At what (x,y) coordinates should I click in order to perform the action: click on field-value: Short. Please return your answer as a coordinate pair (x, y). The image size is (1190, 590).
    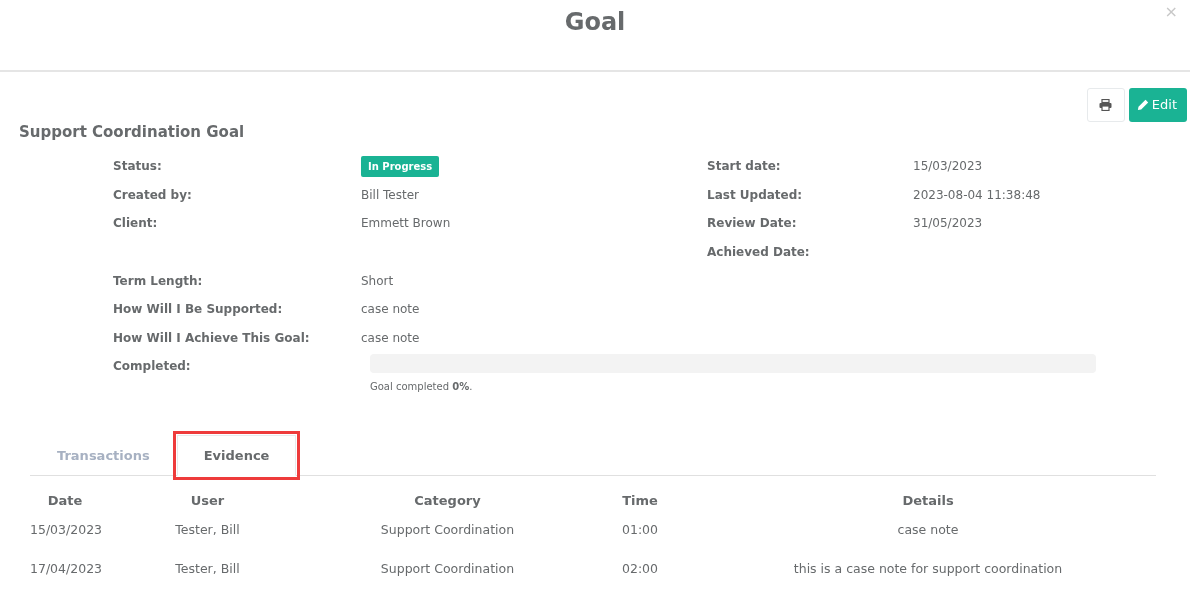
    Looking at the image, I should click on (378, 281).